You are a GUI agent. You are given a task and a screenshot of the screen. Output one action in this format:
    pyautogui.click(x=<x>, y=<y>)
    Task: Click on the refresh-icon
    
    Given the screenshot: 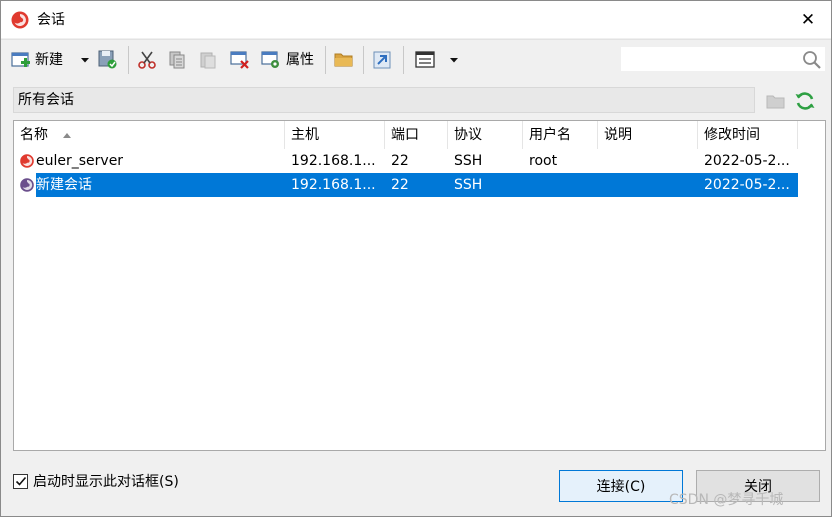 What is the action you would take?
    pyautogui.click(x=805, y=101)
    